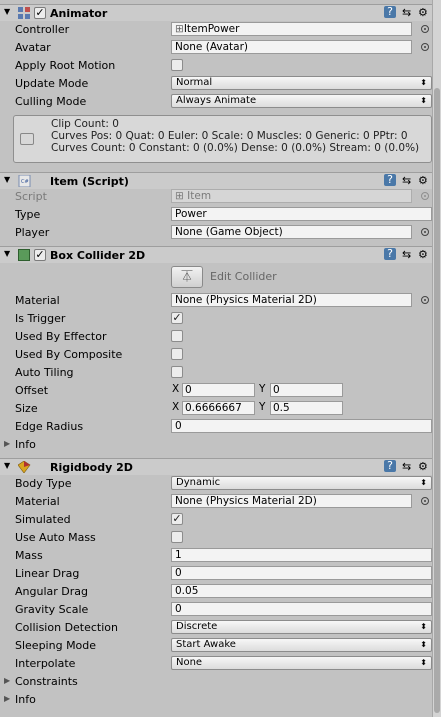 Image resolution: width=441 pixels, height=717 pixels. I want to click on linear-drag-field: 0, so click(301, 573).